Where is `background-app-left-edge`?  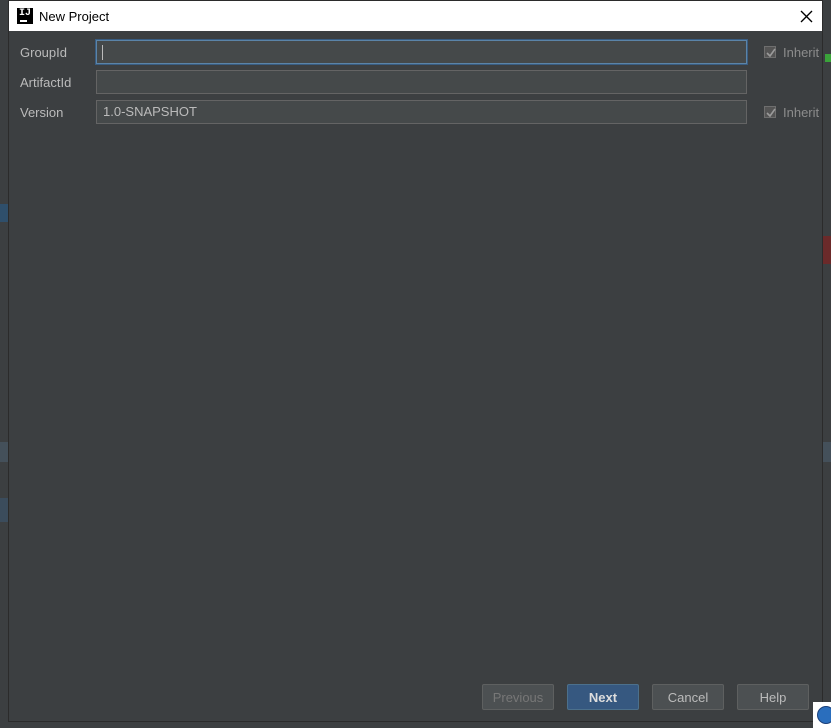
background-app-left-edge is located at coordinates (4, 364).